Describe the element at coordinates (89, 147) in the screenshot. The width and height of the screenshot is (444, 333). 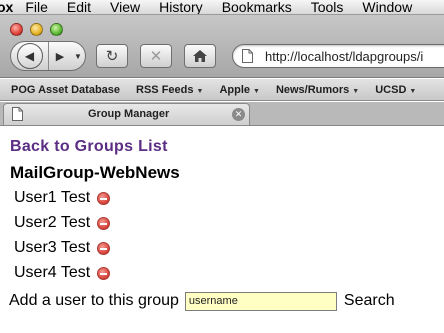
I see `back-to-groups-link: Back to Groups List` at that location.